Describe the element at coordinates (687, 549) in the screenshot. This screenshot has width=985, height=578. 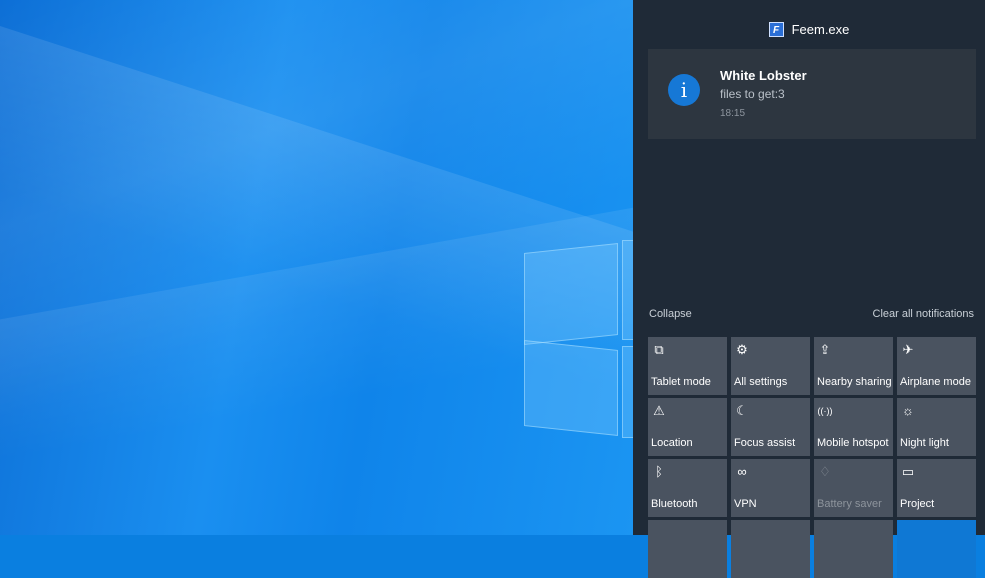
I see `quick-action-network` at that location.